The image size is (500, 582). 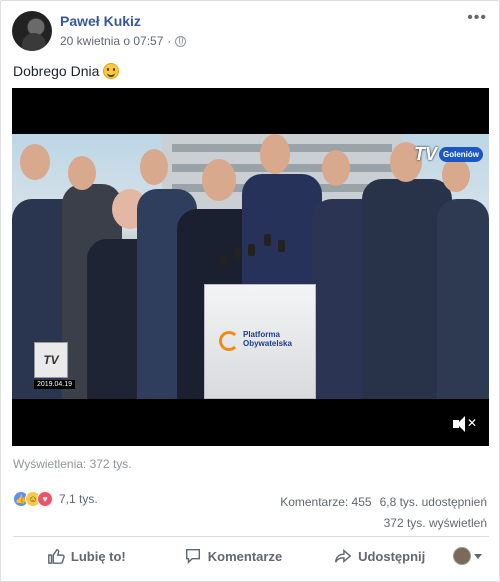 What do you see at coordinates (433, 502) in the screenshot?
I see `shares-count: 6,8 tys. udostępnień` at bounding box center [433, 502].